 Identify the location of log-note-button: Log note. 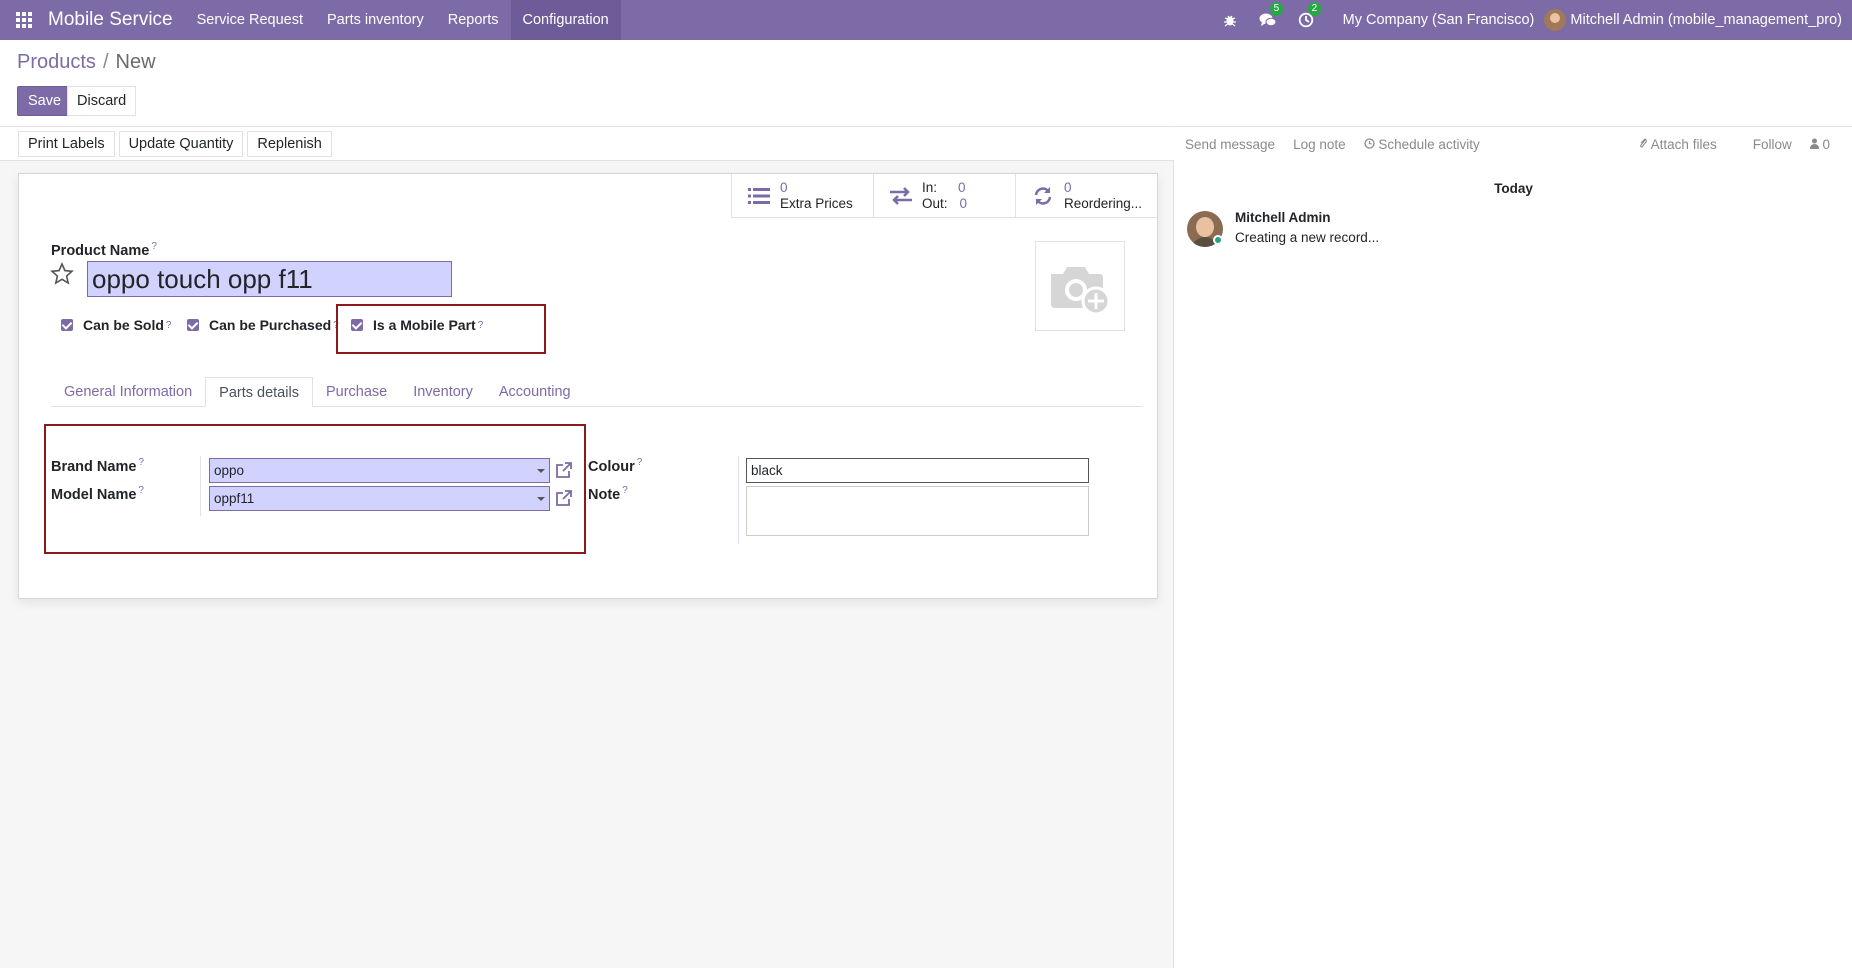
(1319, 144).